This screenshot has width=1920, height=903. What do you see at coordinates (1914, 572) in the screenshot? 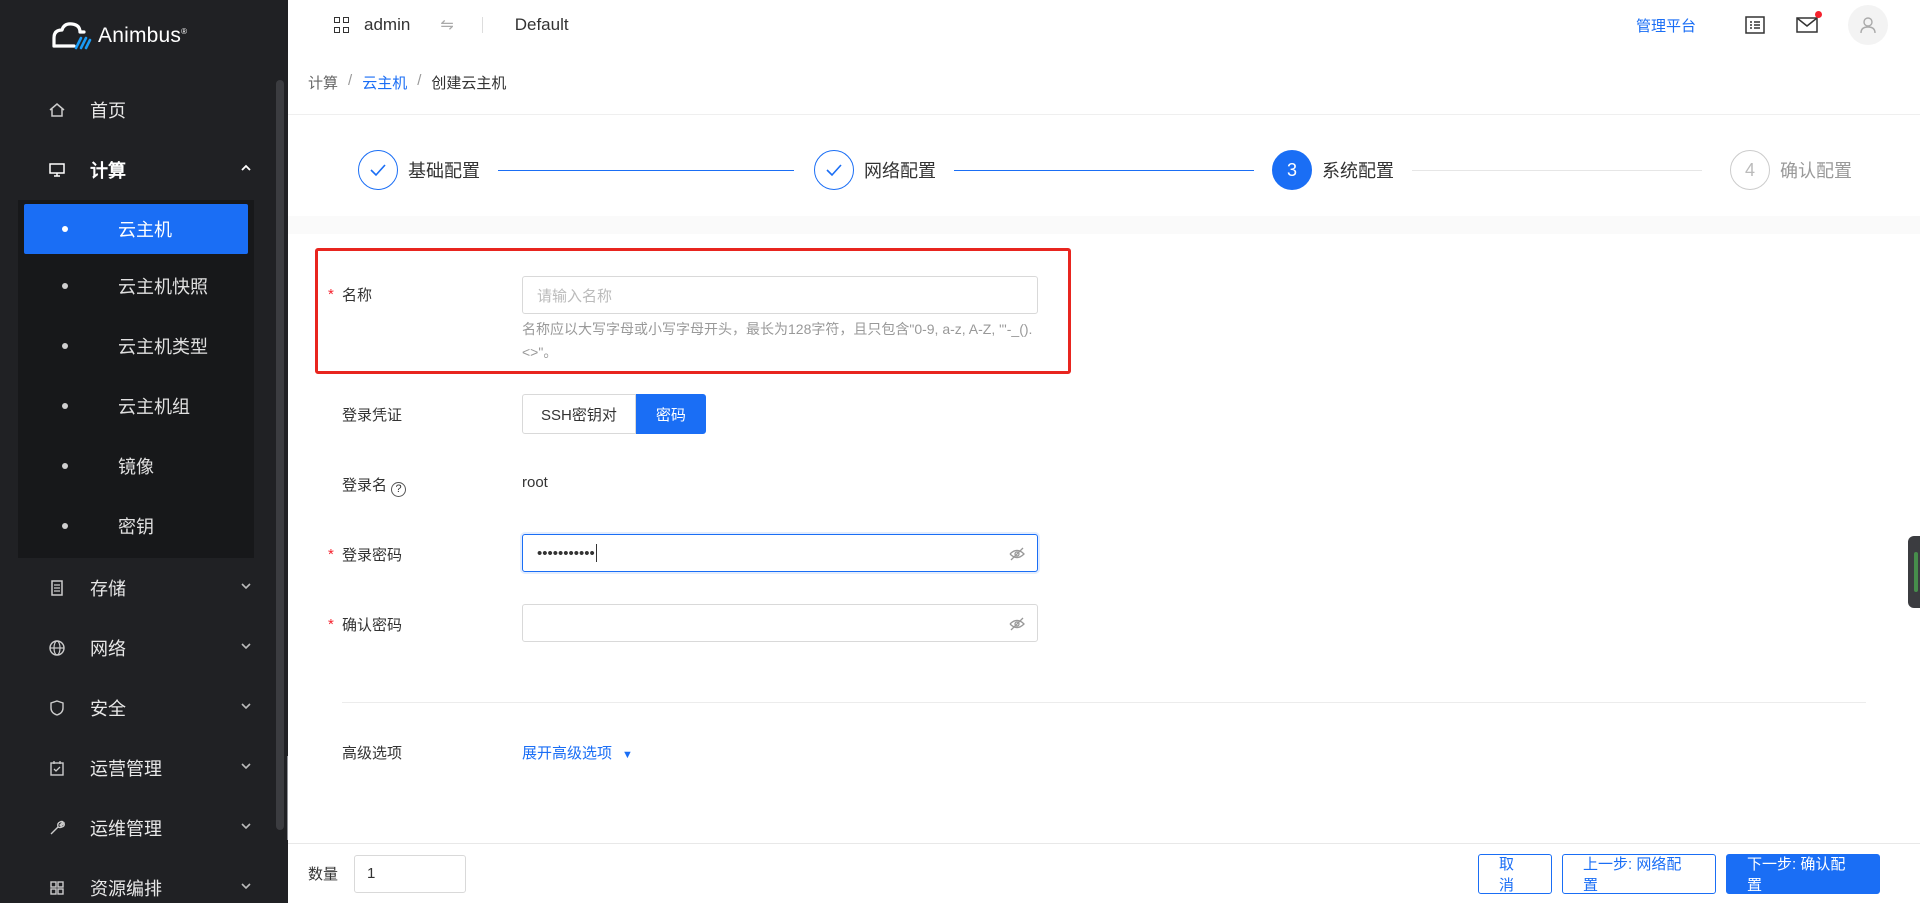
I see `side-panel-handle` at bounding box center [1914, 572].